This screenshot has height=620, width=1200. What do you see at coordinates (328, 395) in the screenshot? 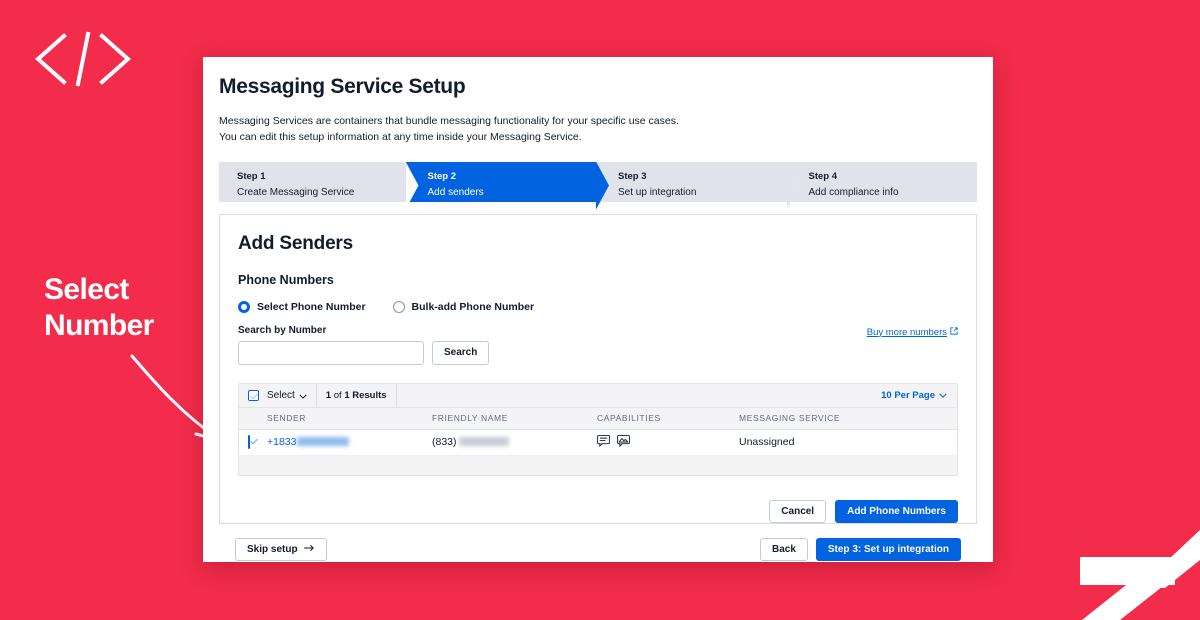
I see `results-current: 1` at bounding box center [328, 395].